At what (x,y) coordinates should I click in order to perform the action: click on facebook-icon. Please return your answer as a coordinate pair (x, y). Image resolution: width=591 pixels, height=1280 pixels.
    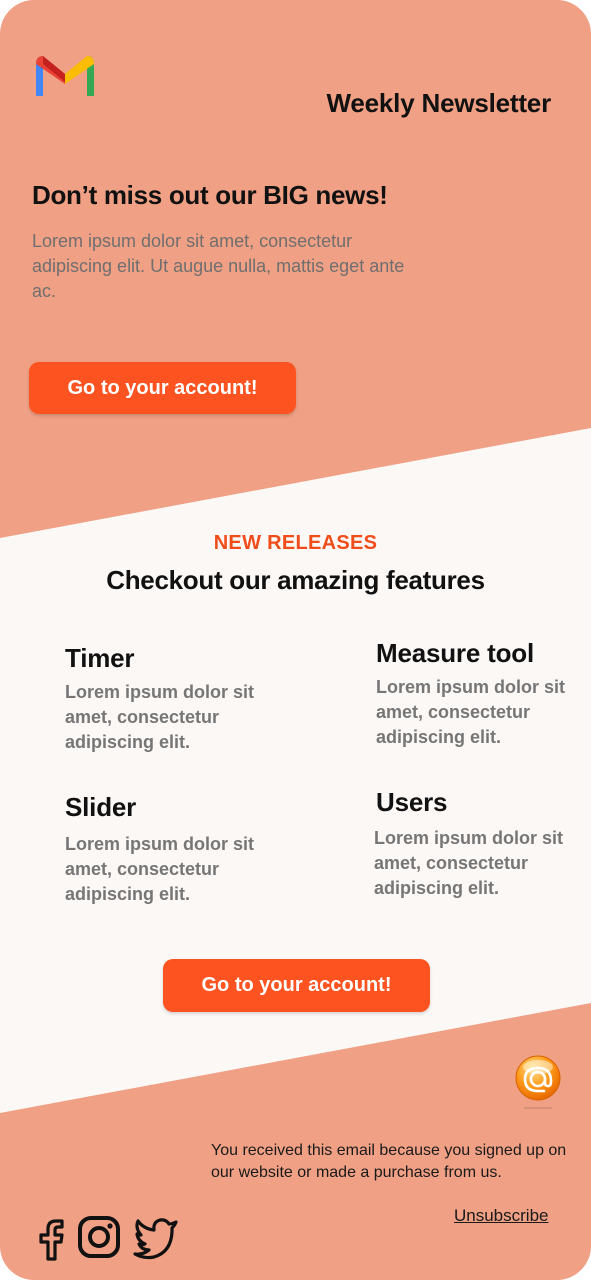
    Looking at the image, I should click on (51, 1237).